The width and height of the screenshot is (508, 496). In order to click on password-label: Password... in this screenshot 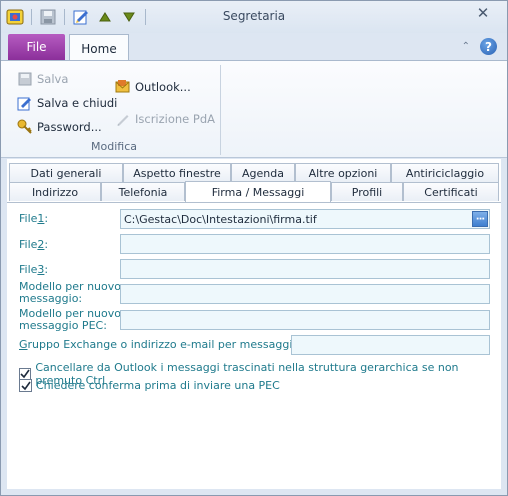, I will do `click(69, 127)`.